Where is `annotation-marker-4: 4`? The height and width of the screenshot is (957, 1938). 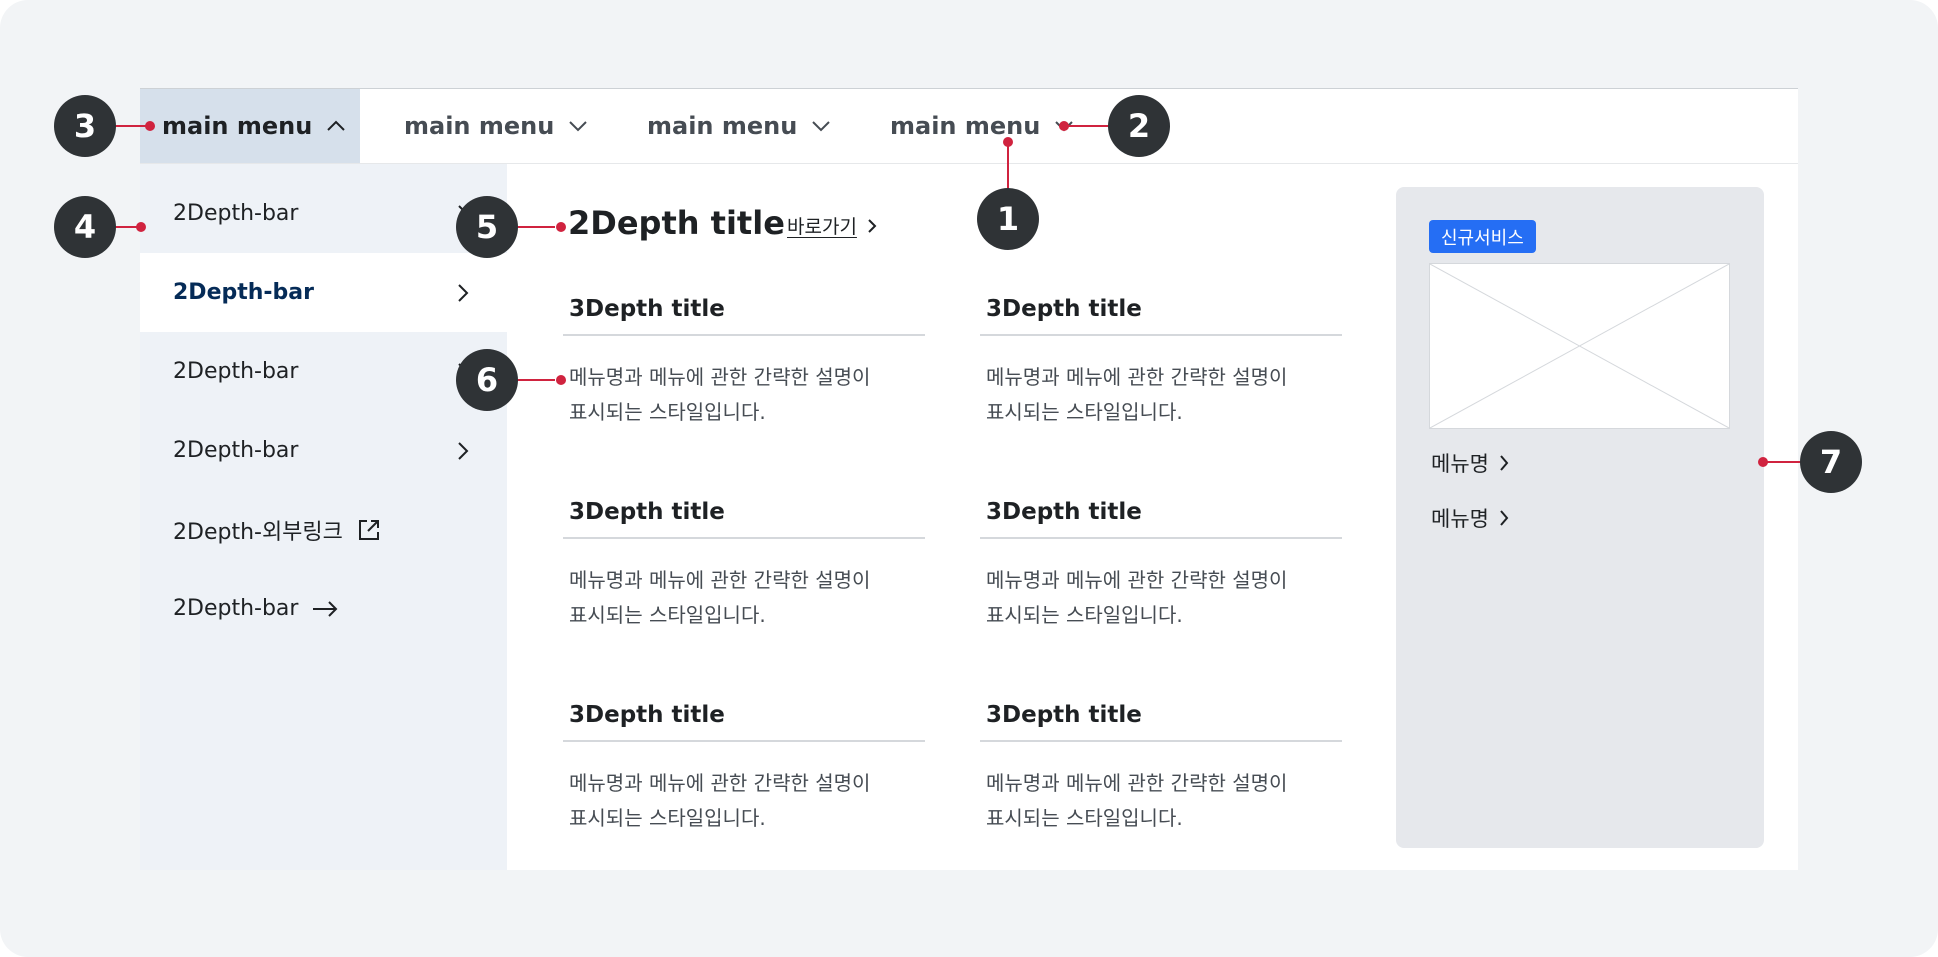 annotation-marker-4: 4 is located at coordinates (85, 227).